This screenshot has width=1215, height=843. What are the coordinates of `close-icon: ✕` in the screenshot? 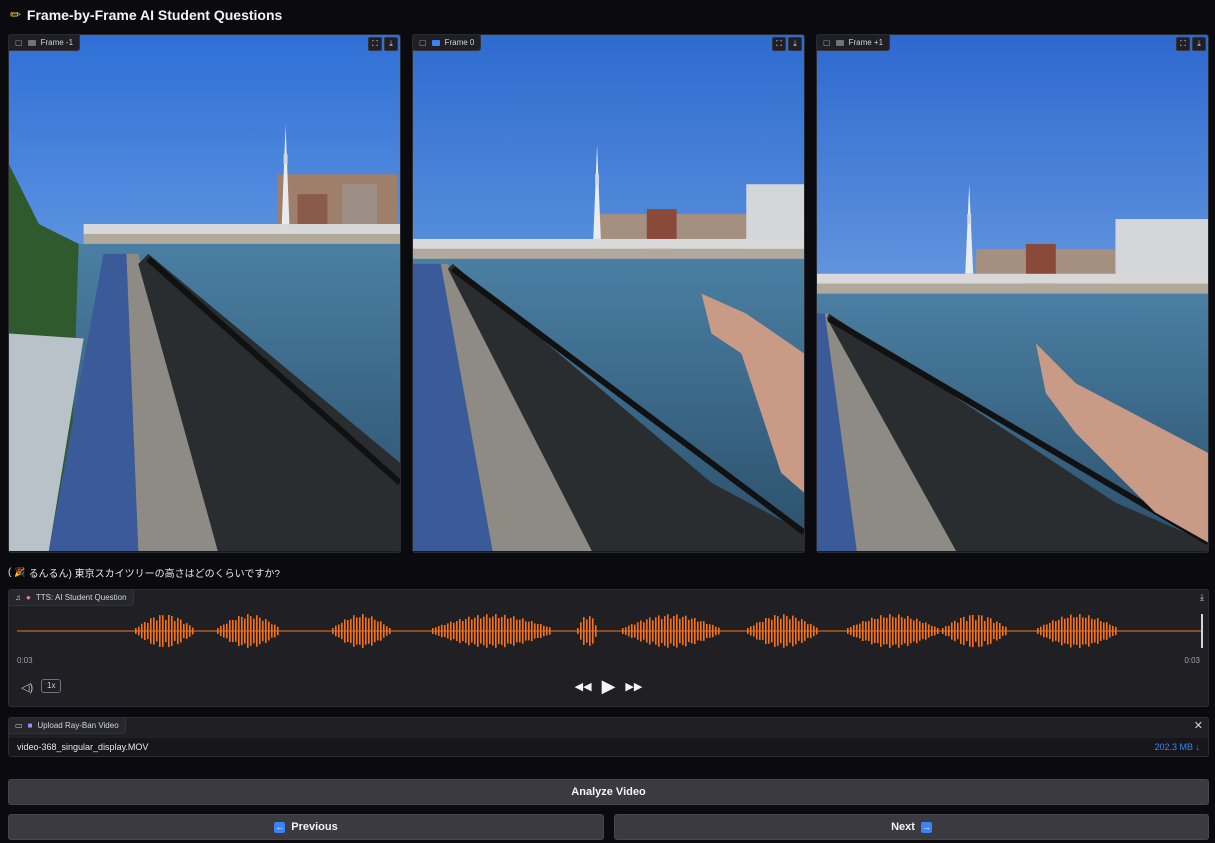 It's located at (1198, 725).